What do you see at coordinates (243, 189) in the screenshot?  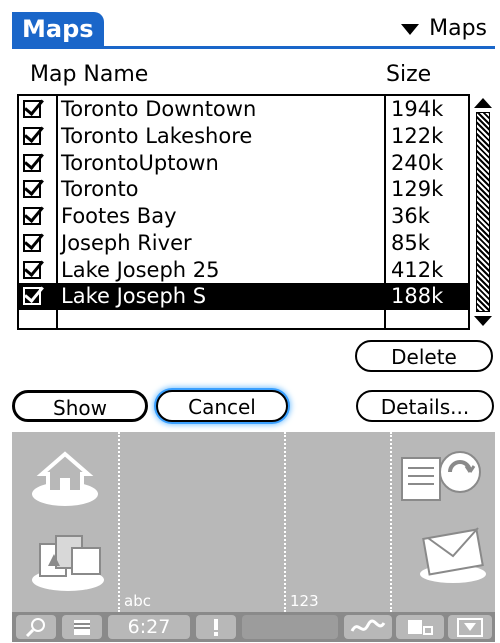 I see `map-row: Toronto 129k` at bounding box center [243, 189].